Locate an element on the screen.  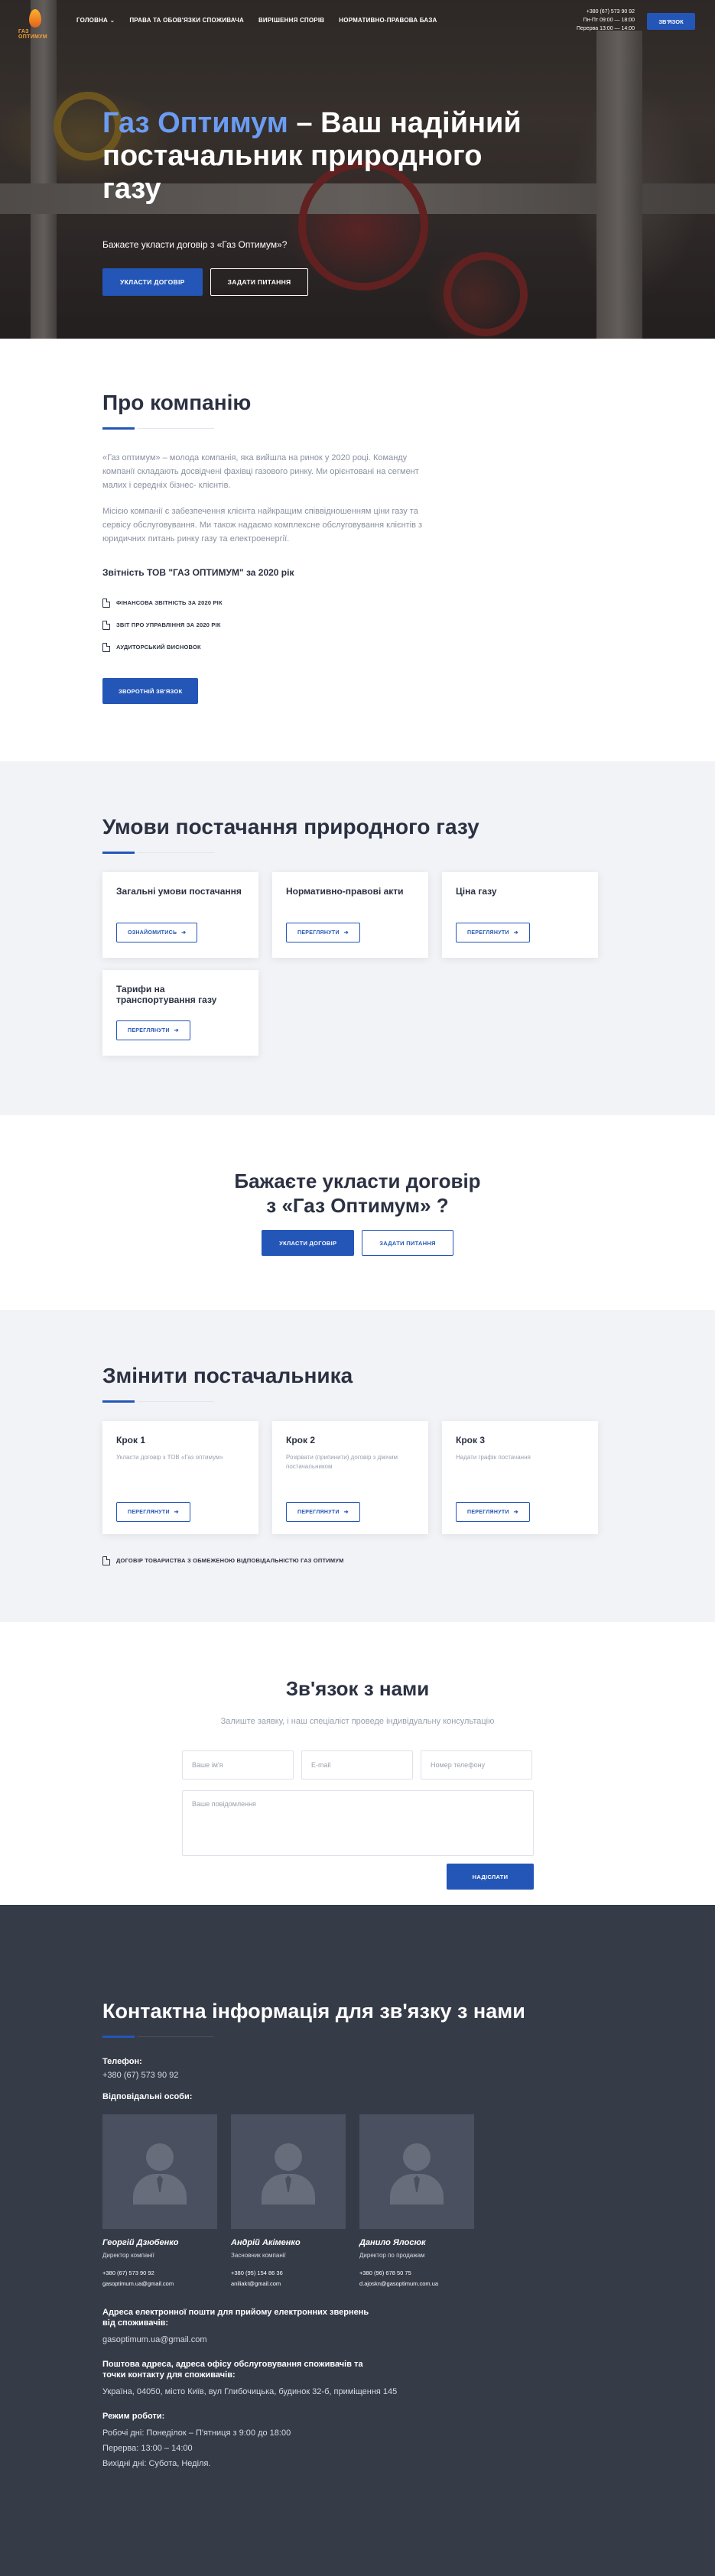
person-phone: +380 (96) 678 50 75 is located at coordinates (416, 2272).